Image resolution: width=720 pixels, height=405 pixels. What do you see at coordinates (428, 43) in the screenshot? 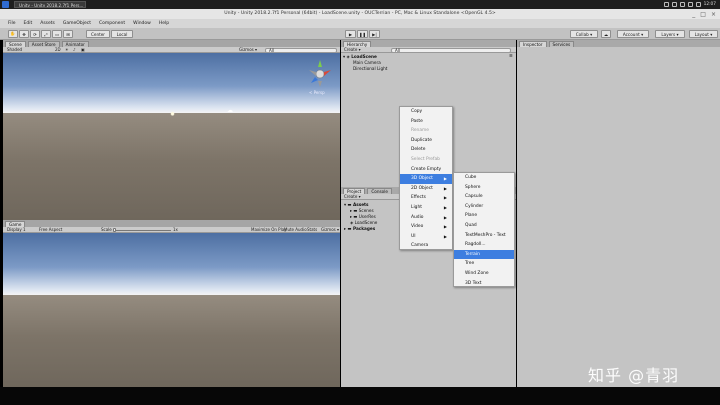
I see `hierarchy-tabbar: Hierarchy` at bounding box center [428, 43].